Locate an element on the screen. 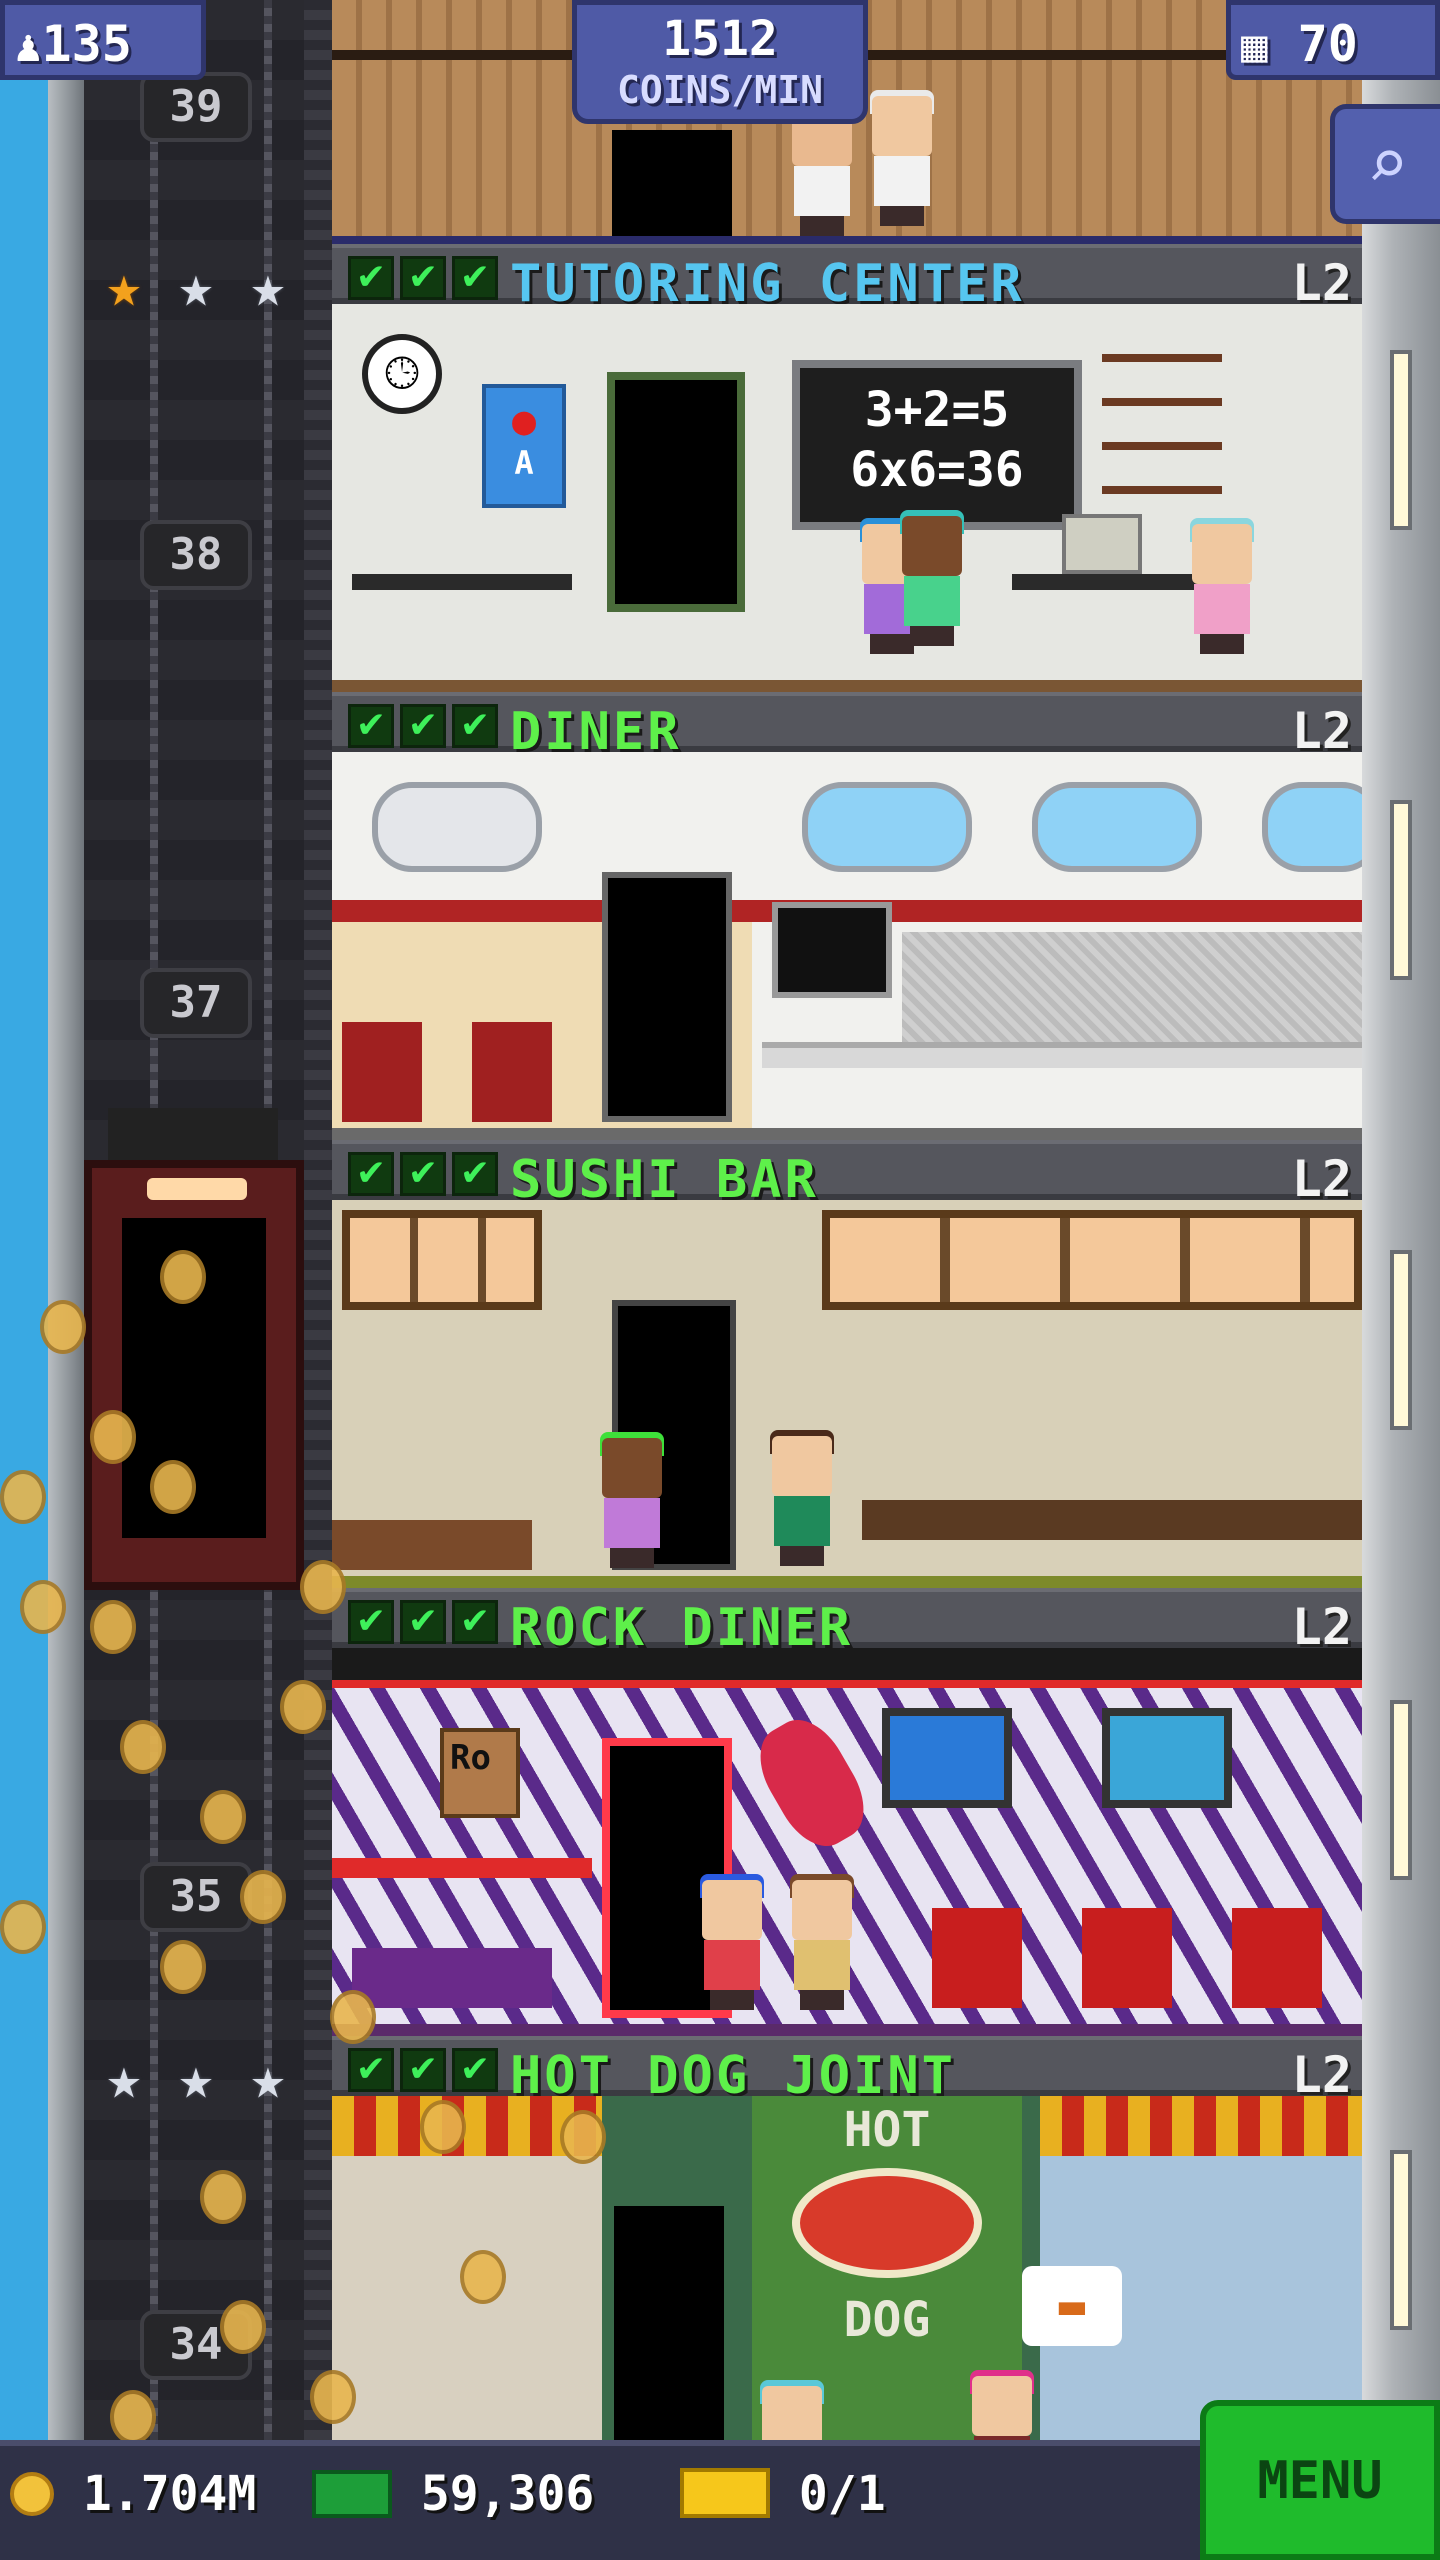 Image resolution: width=1440 pixels, height=2560 pixels. menu-button: MENU is located at coordinates (1320, 2480).